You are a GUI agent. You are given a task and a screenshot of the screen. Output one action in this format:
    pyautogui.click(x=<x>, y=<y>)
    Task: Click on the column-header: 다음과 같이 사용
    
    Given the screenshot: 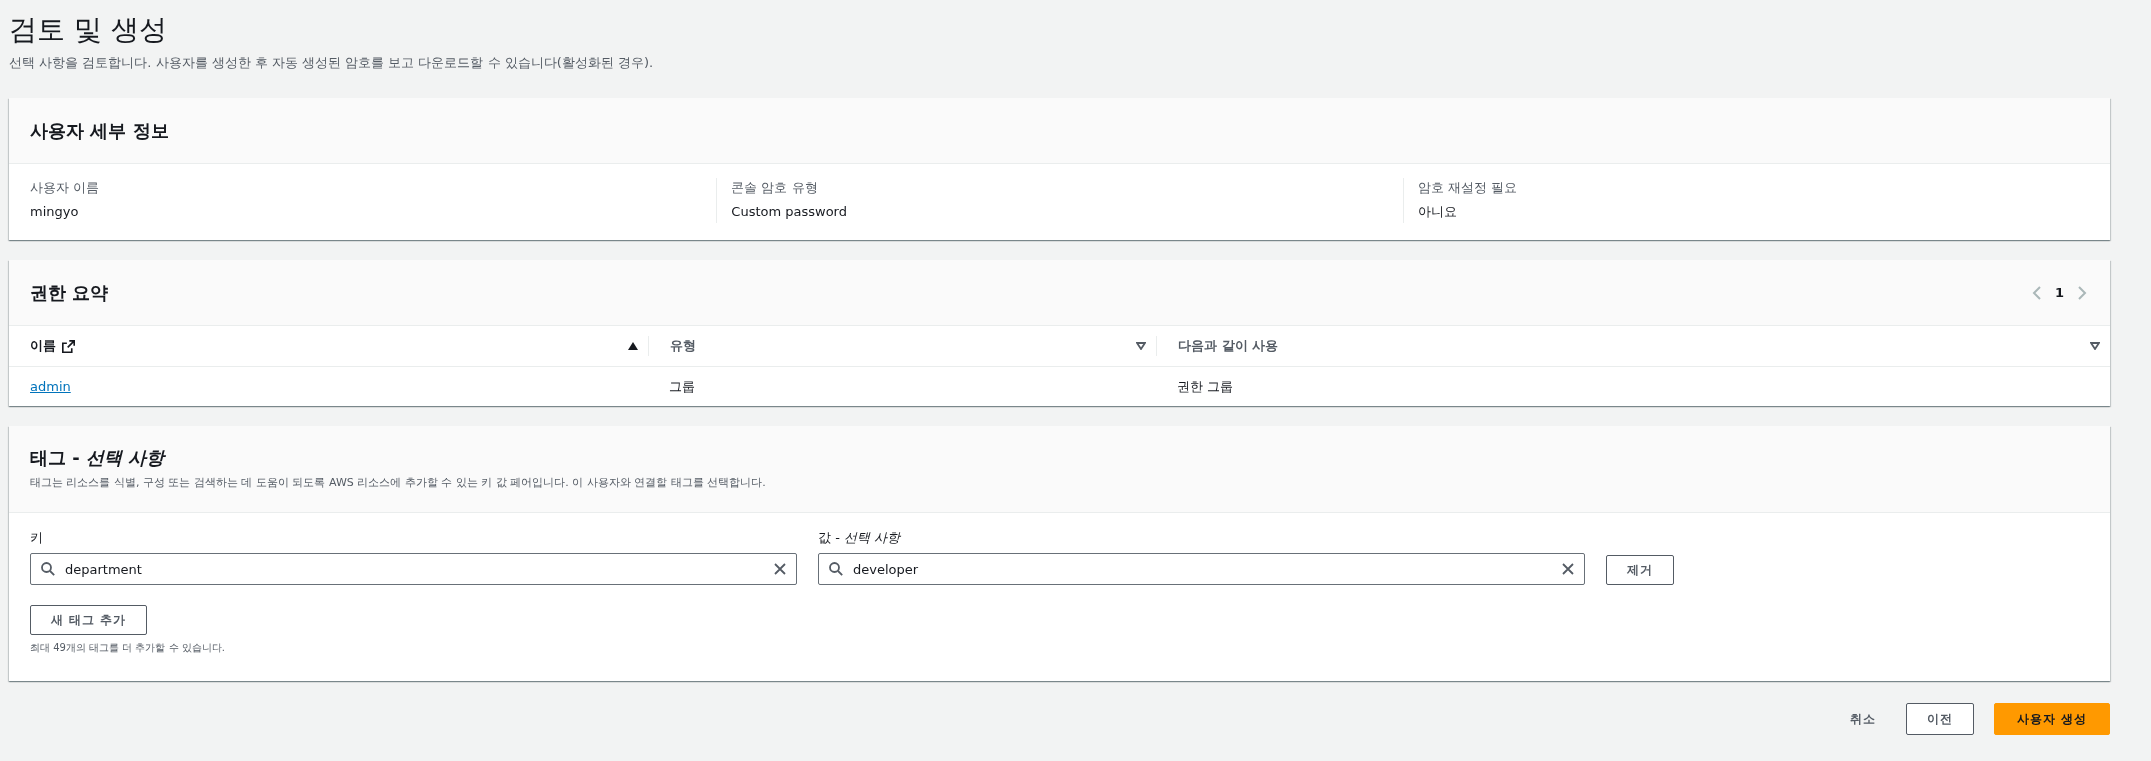 What is the action you would take?
    pyautogui.click(x=1228, y=346)
    